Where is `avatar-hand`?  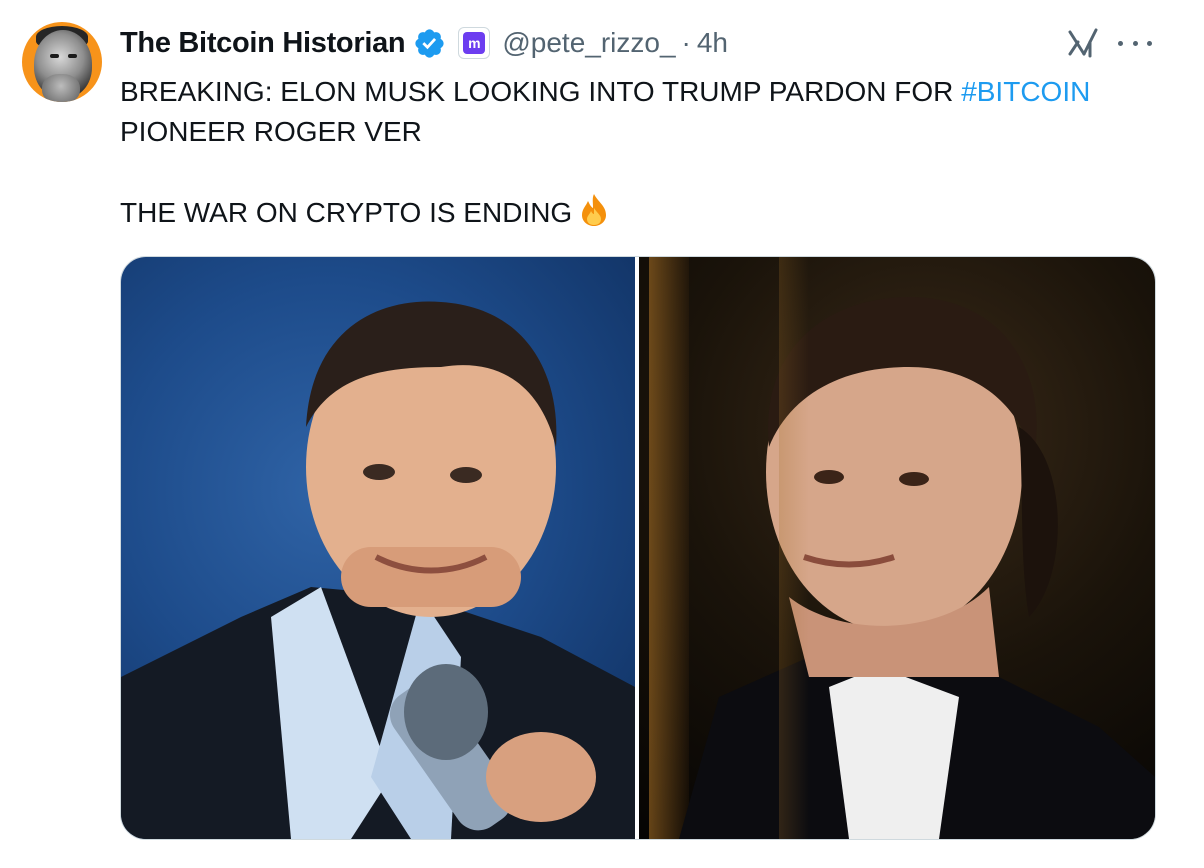
avatar-hand is located at coordinates (61, 88).